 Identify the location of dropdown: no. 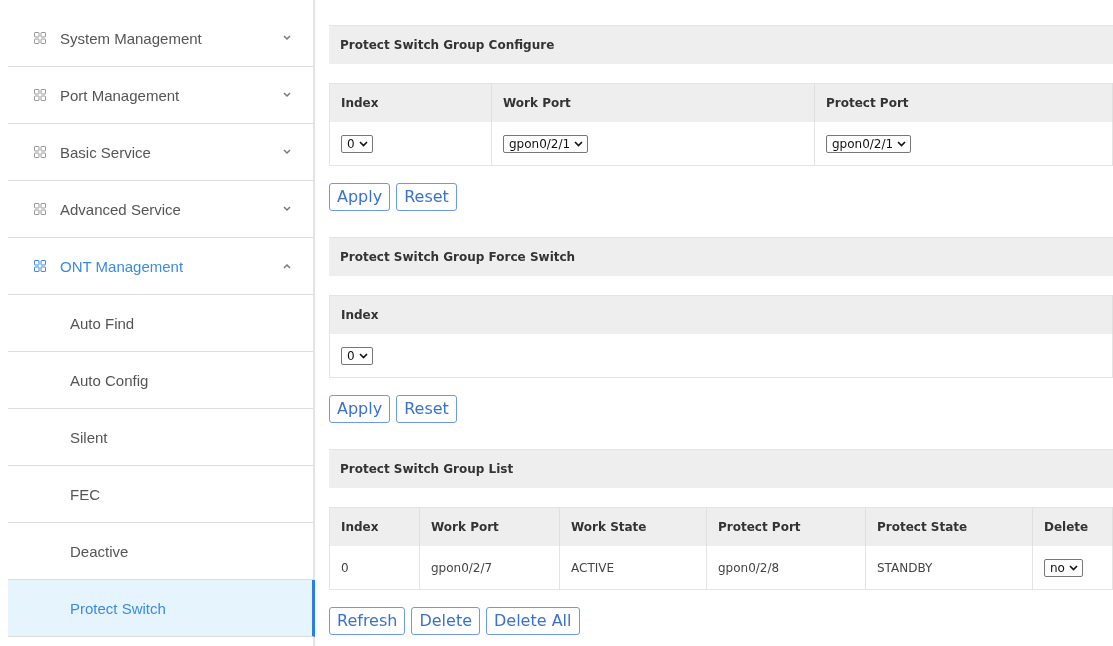
(1063, 567).